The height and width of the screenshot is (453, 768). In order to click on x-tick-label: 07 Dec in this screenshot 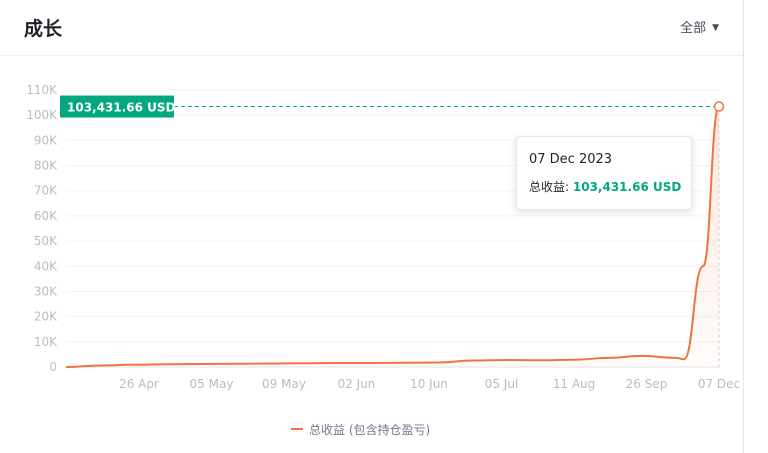, I will do `click(719, 384)`.